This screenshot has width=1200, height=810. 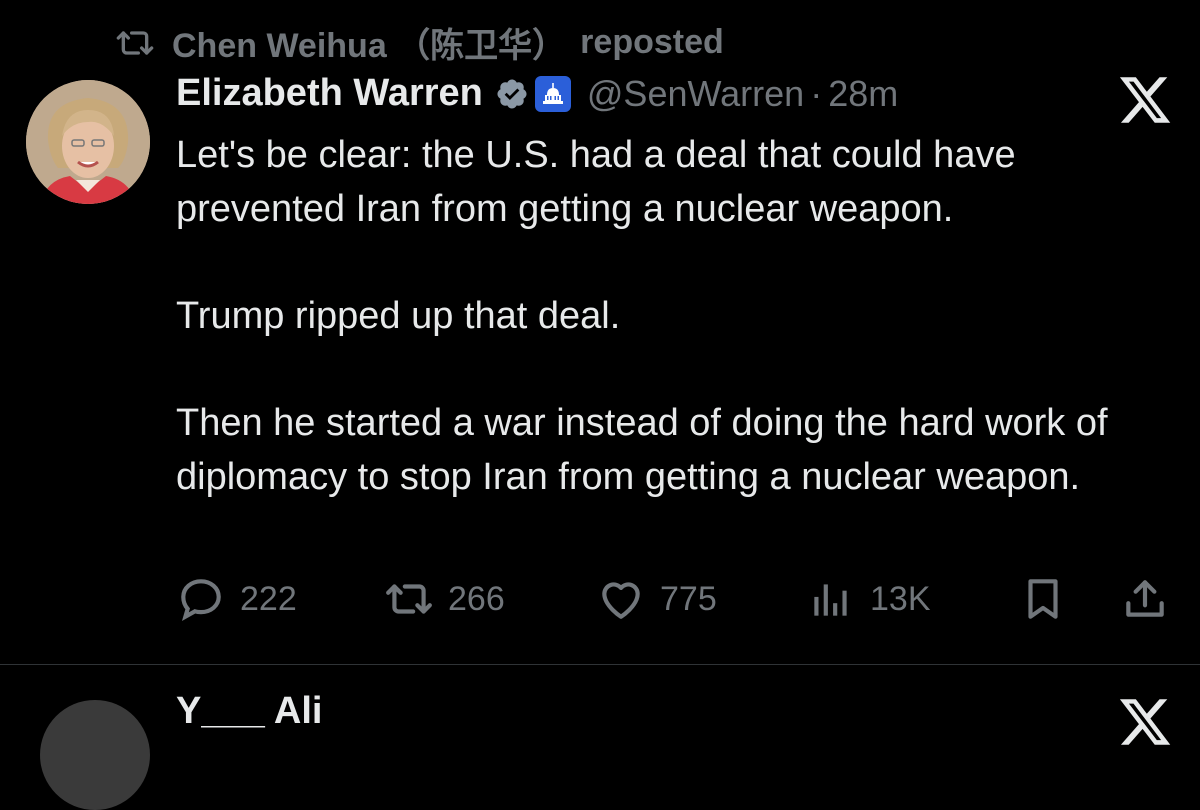 I want to click on reply-count: 222, so click(x=268, y=598).